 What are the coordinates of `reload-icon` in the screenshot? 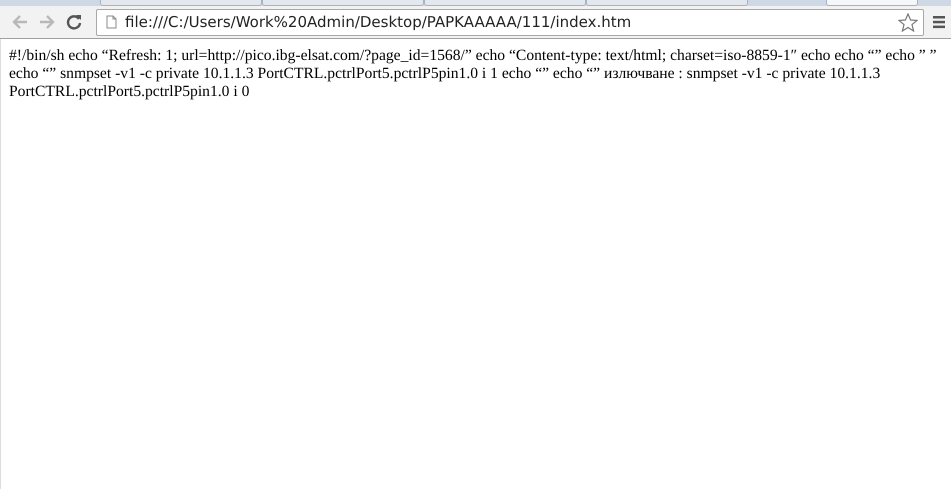 It's located at (74, 22).